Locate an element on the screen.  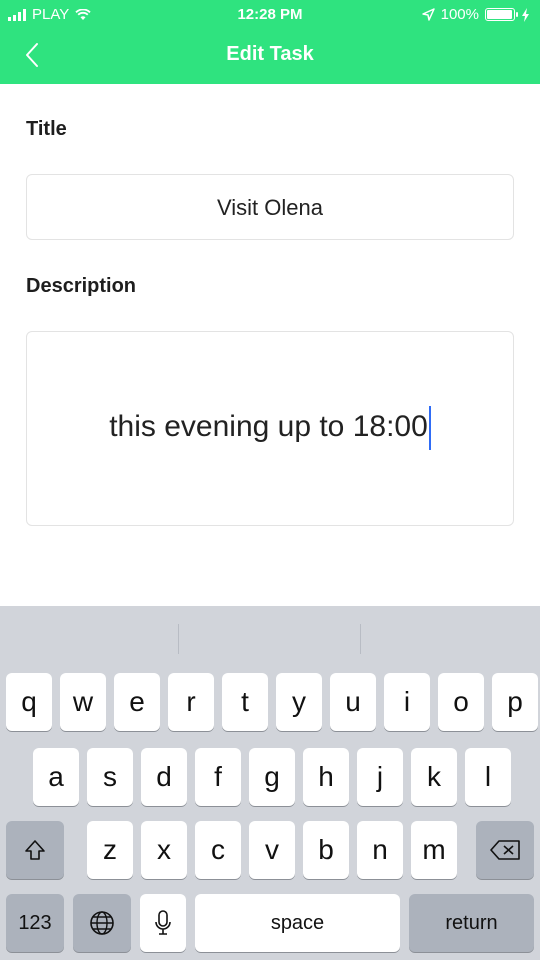
key-j: j is located at coordinates (380, 777).